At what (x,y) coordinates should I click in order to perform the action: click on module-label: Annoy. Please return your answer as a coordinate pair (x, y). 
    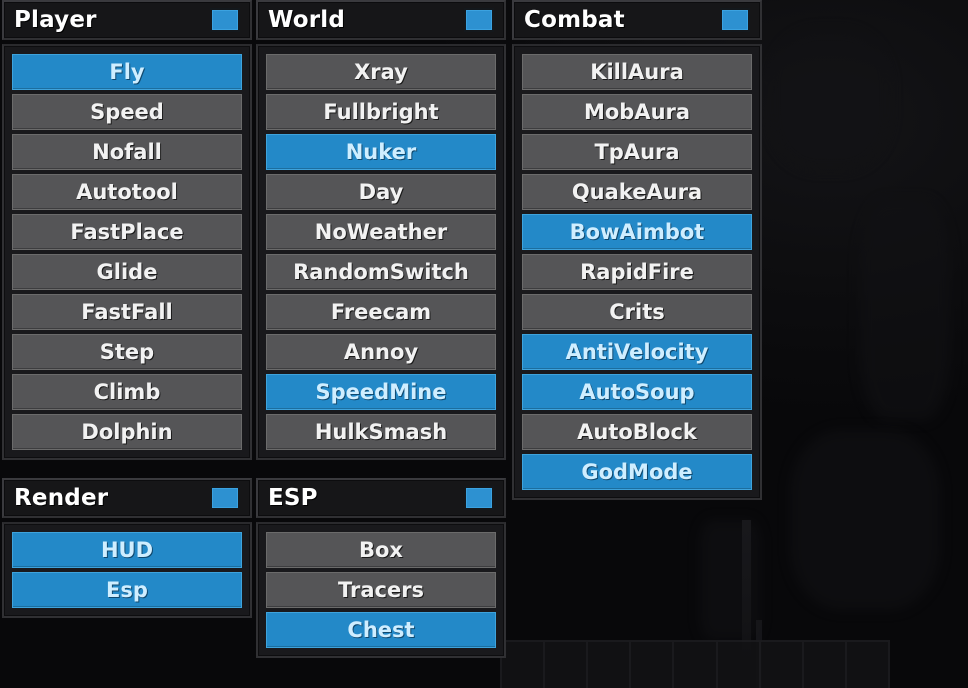
    Looking at the image, I should click on (381, 352).